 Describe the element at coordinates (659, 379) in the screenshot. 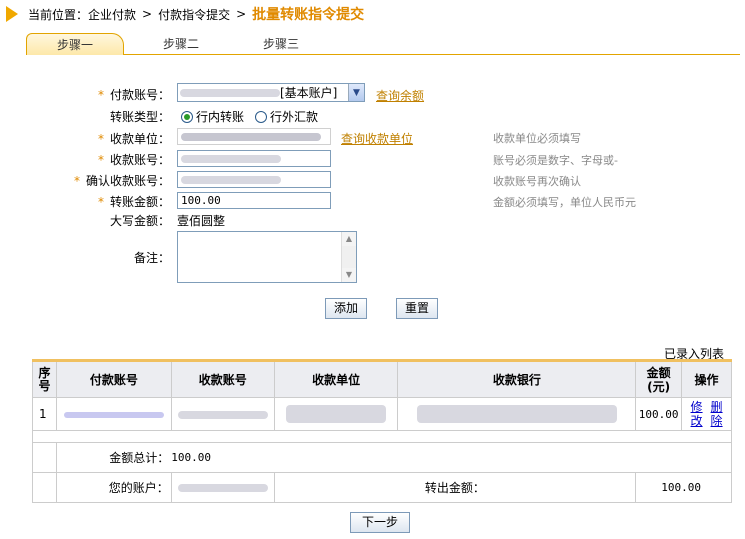

I see `col-amount: 金额(元)` at that location.